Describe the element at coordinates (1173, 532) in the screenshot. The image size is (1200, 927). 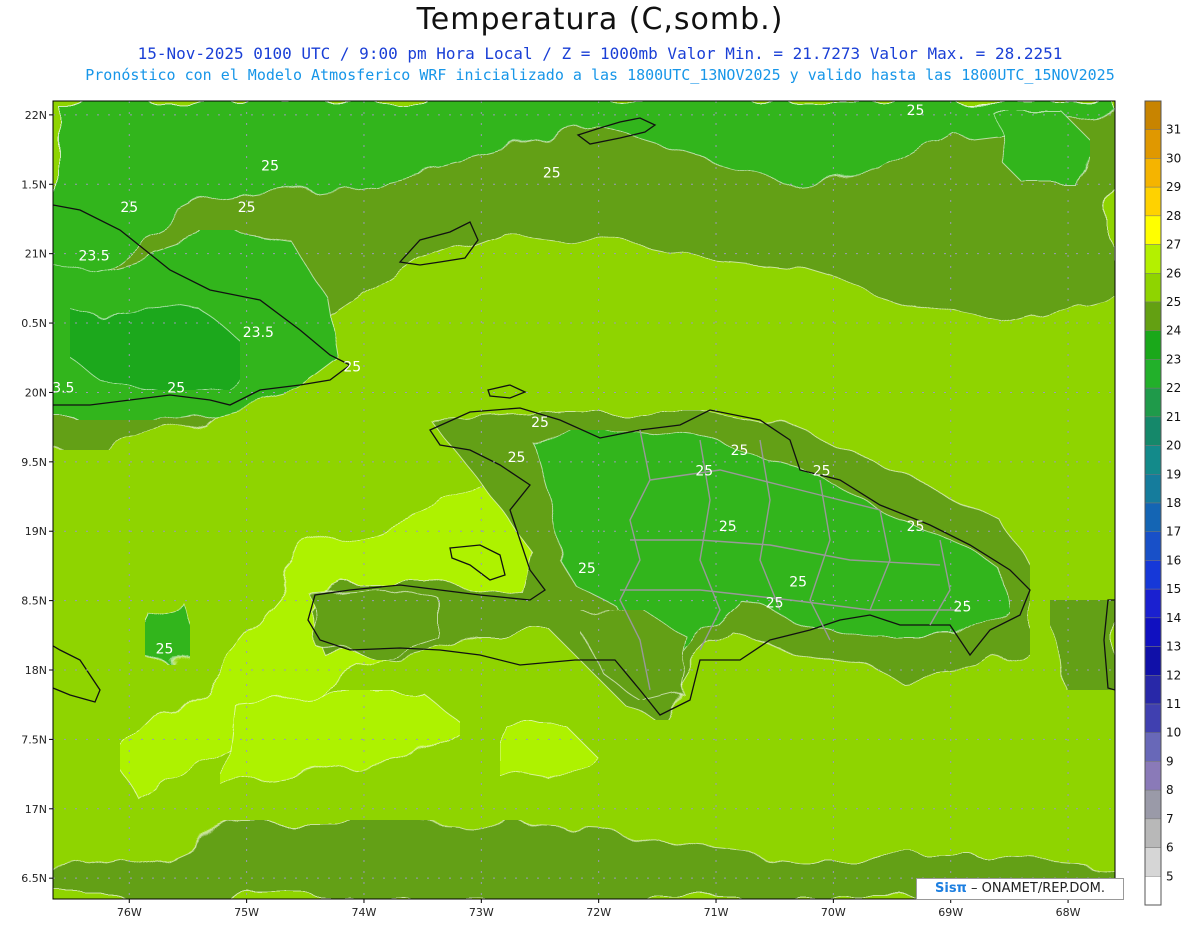
I see `colorbar-label: 17` at that location.